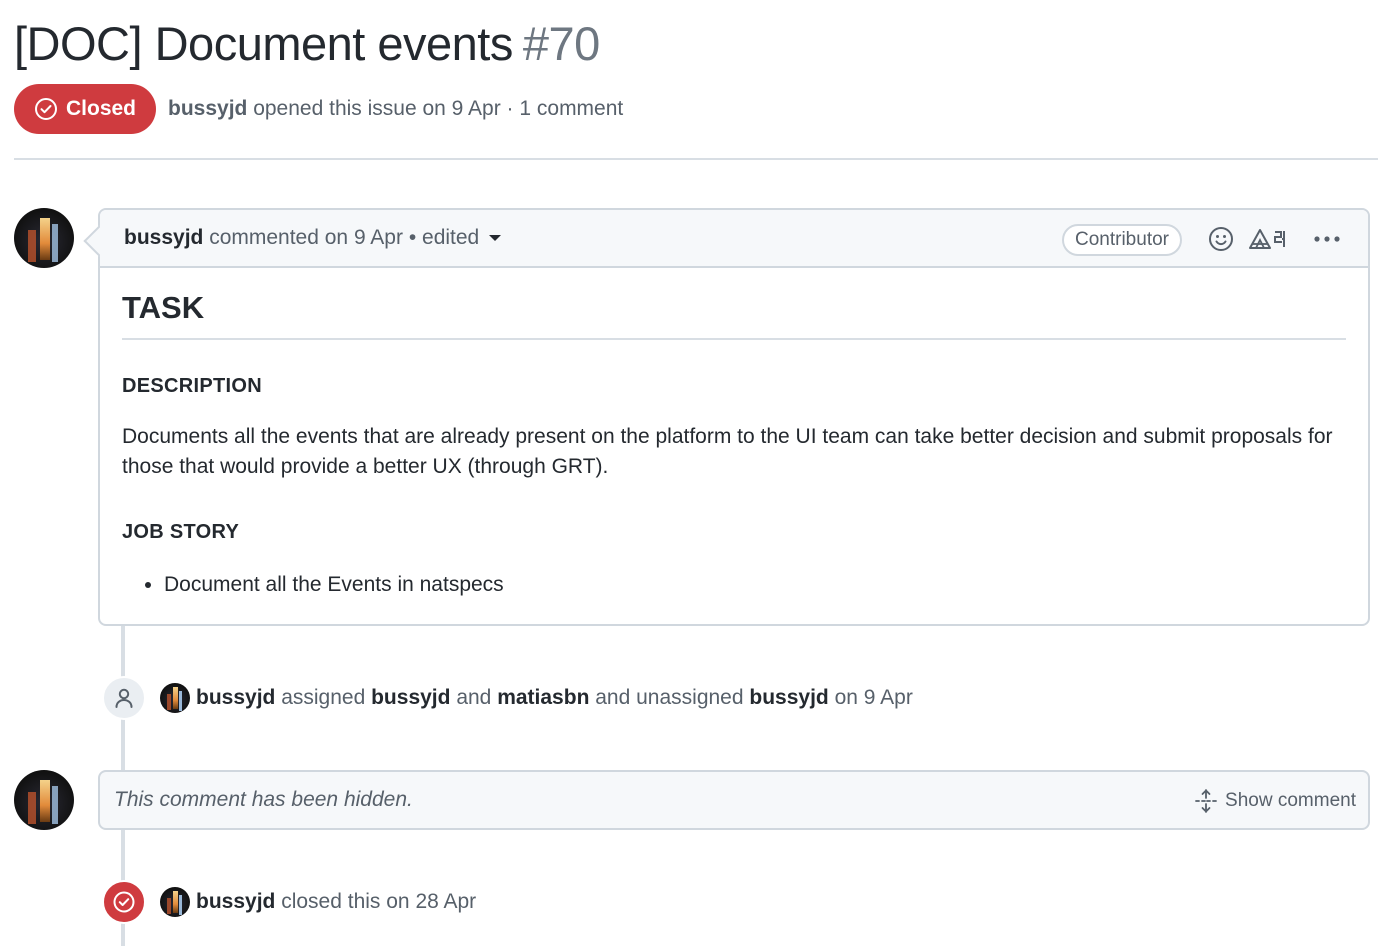 The height and width of the screenshot is (946, 1378). Describe the element at coordinates (1221, 239) in the screenshot. I see `smiley-icon` at that location.